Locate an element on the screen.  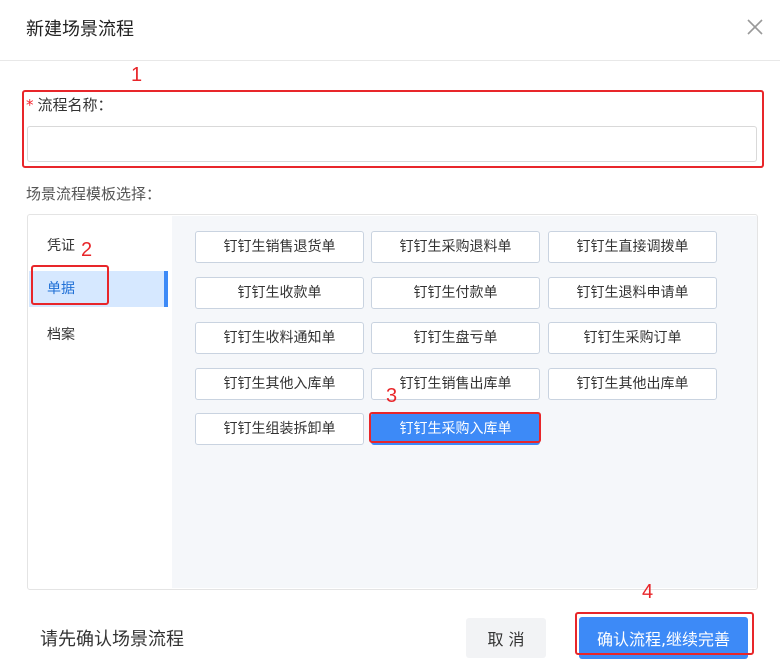
footer-hint: 请先确认场景流程 is located at coordinates (112, 639).